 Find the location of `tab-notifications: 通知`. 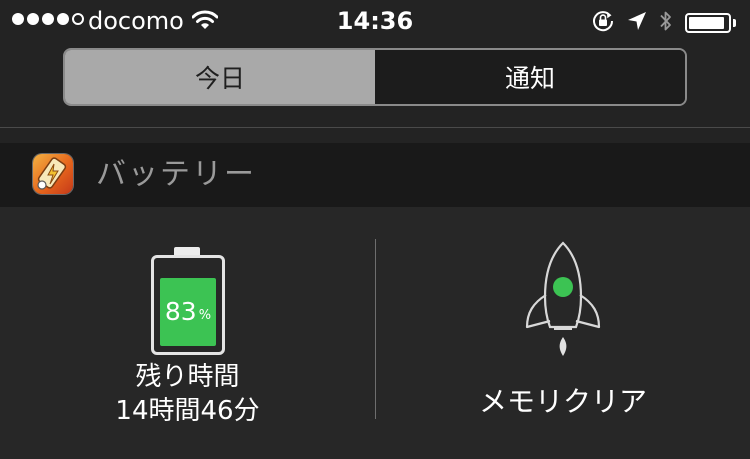

tab-notifications: 通知 is located at coordinates (530, 77).